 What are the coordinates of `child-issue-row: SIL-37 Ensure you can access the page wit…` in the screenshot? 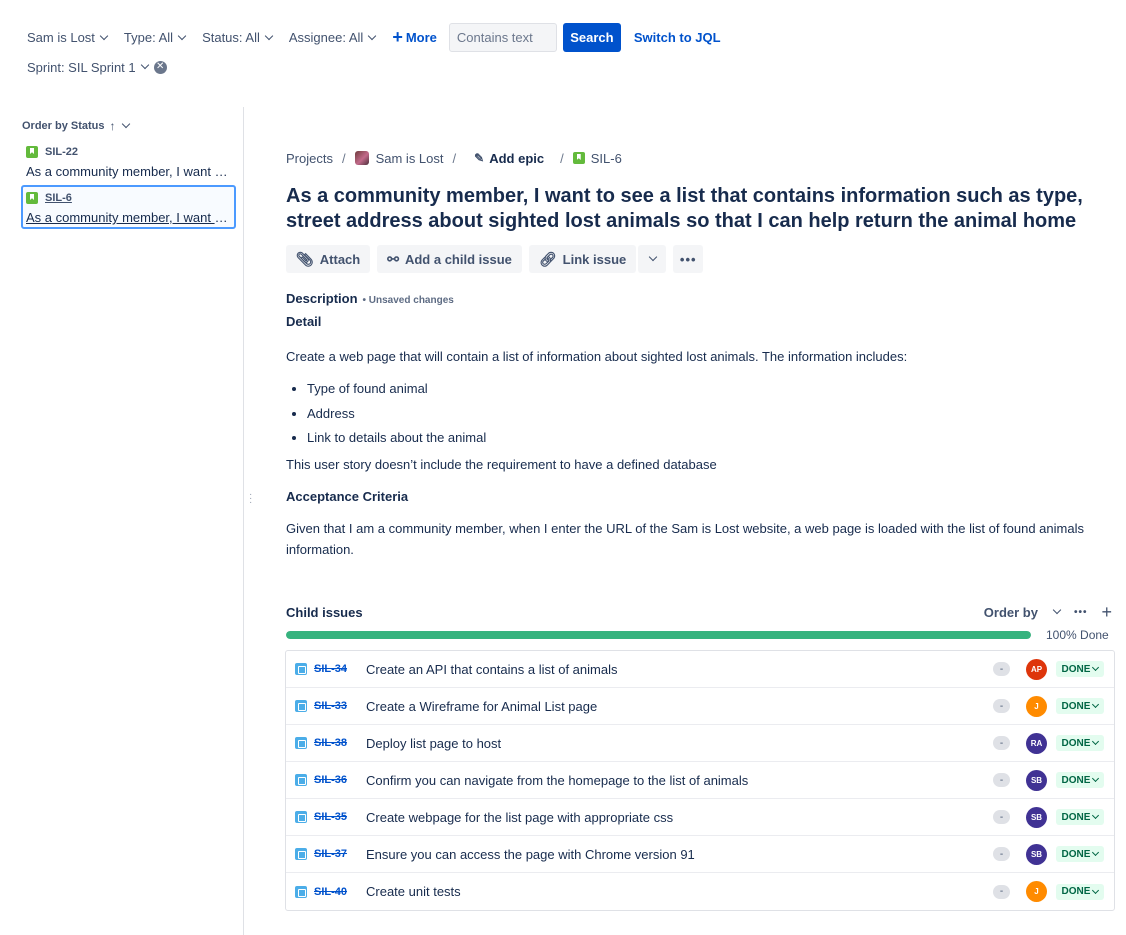 It's located at (700, 854).